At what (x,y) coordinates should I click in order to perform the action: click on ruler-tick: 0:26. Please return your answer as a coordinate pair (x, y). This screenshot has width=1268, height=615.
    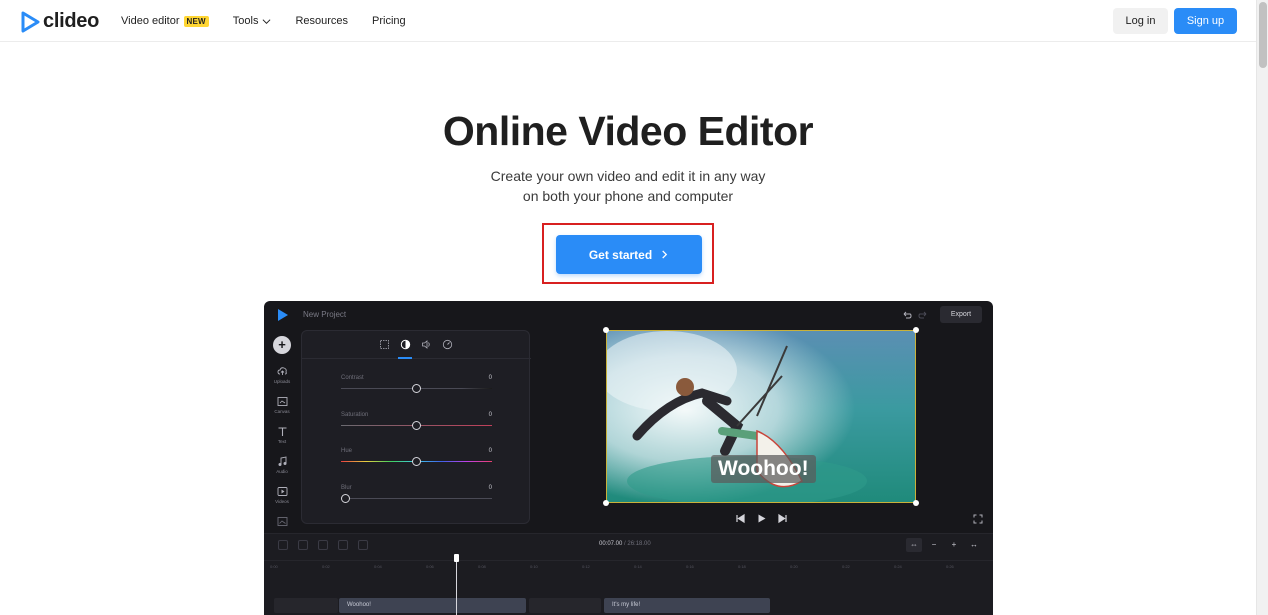
    Looking at the image, I should click on (950, 566).